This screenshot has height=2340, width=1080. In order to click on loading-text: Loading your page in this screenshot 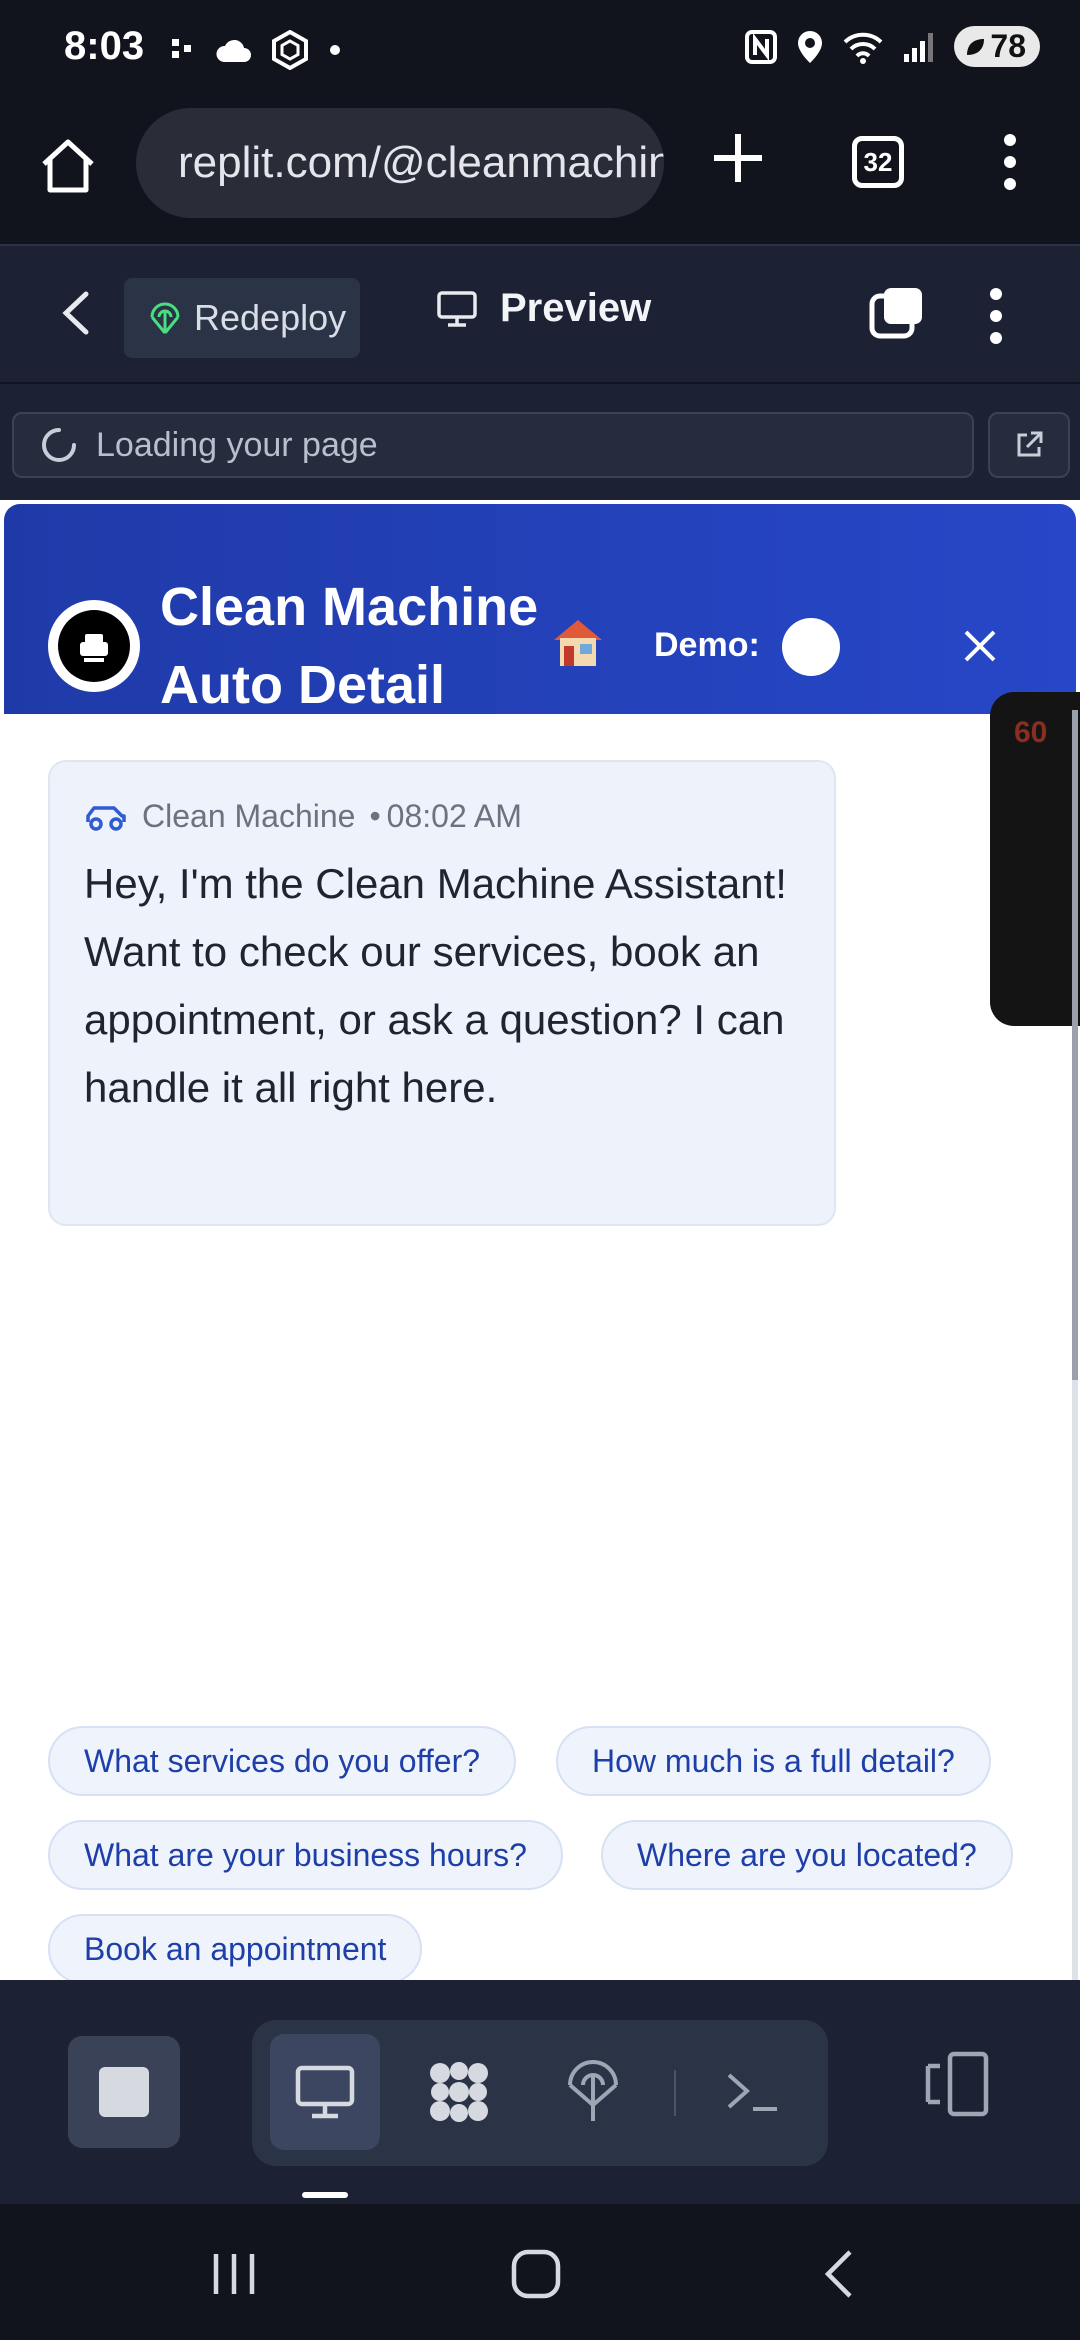, I will do `click(237, 444)`.